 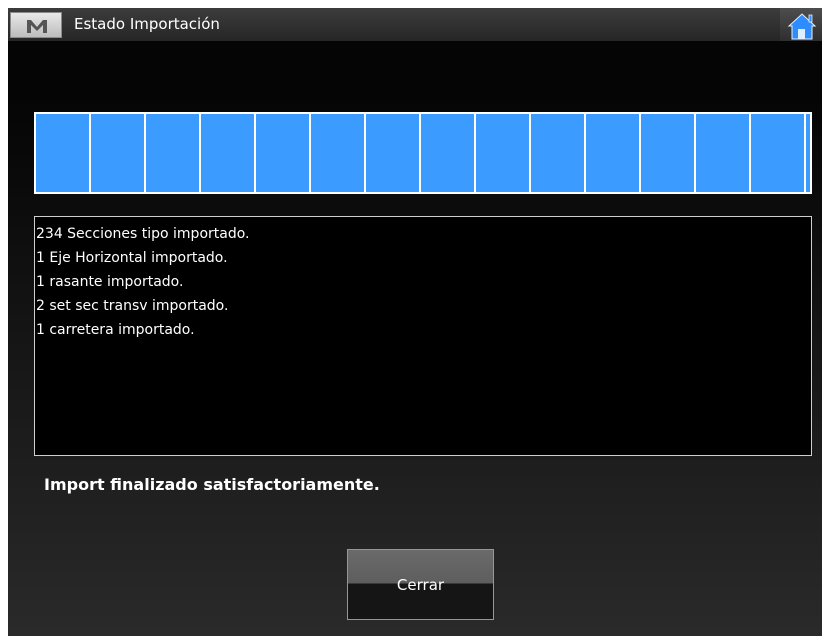 I want to click on log-line: 1 carretera importado., so click(x=115, y=330).